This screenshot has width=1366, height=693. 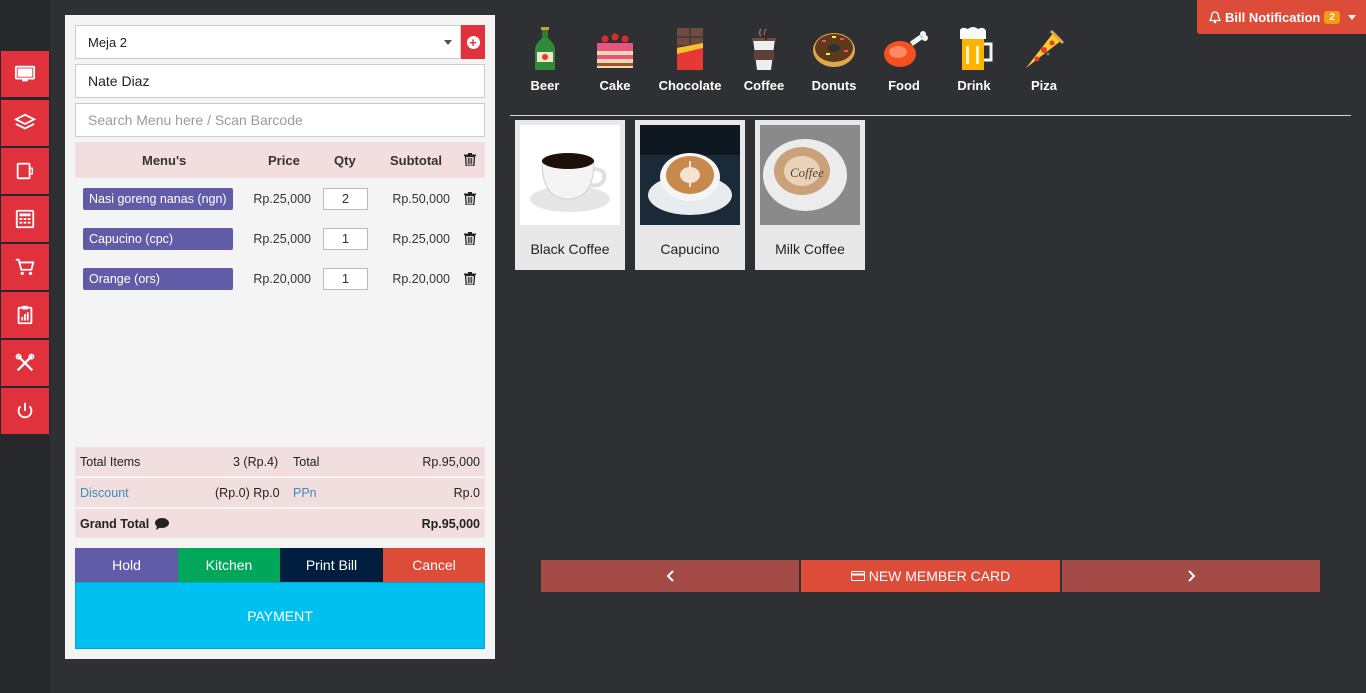 I want to click on order-table-header: Menu's Price Qty Subtotal, so click(x=280, y=160).